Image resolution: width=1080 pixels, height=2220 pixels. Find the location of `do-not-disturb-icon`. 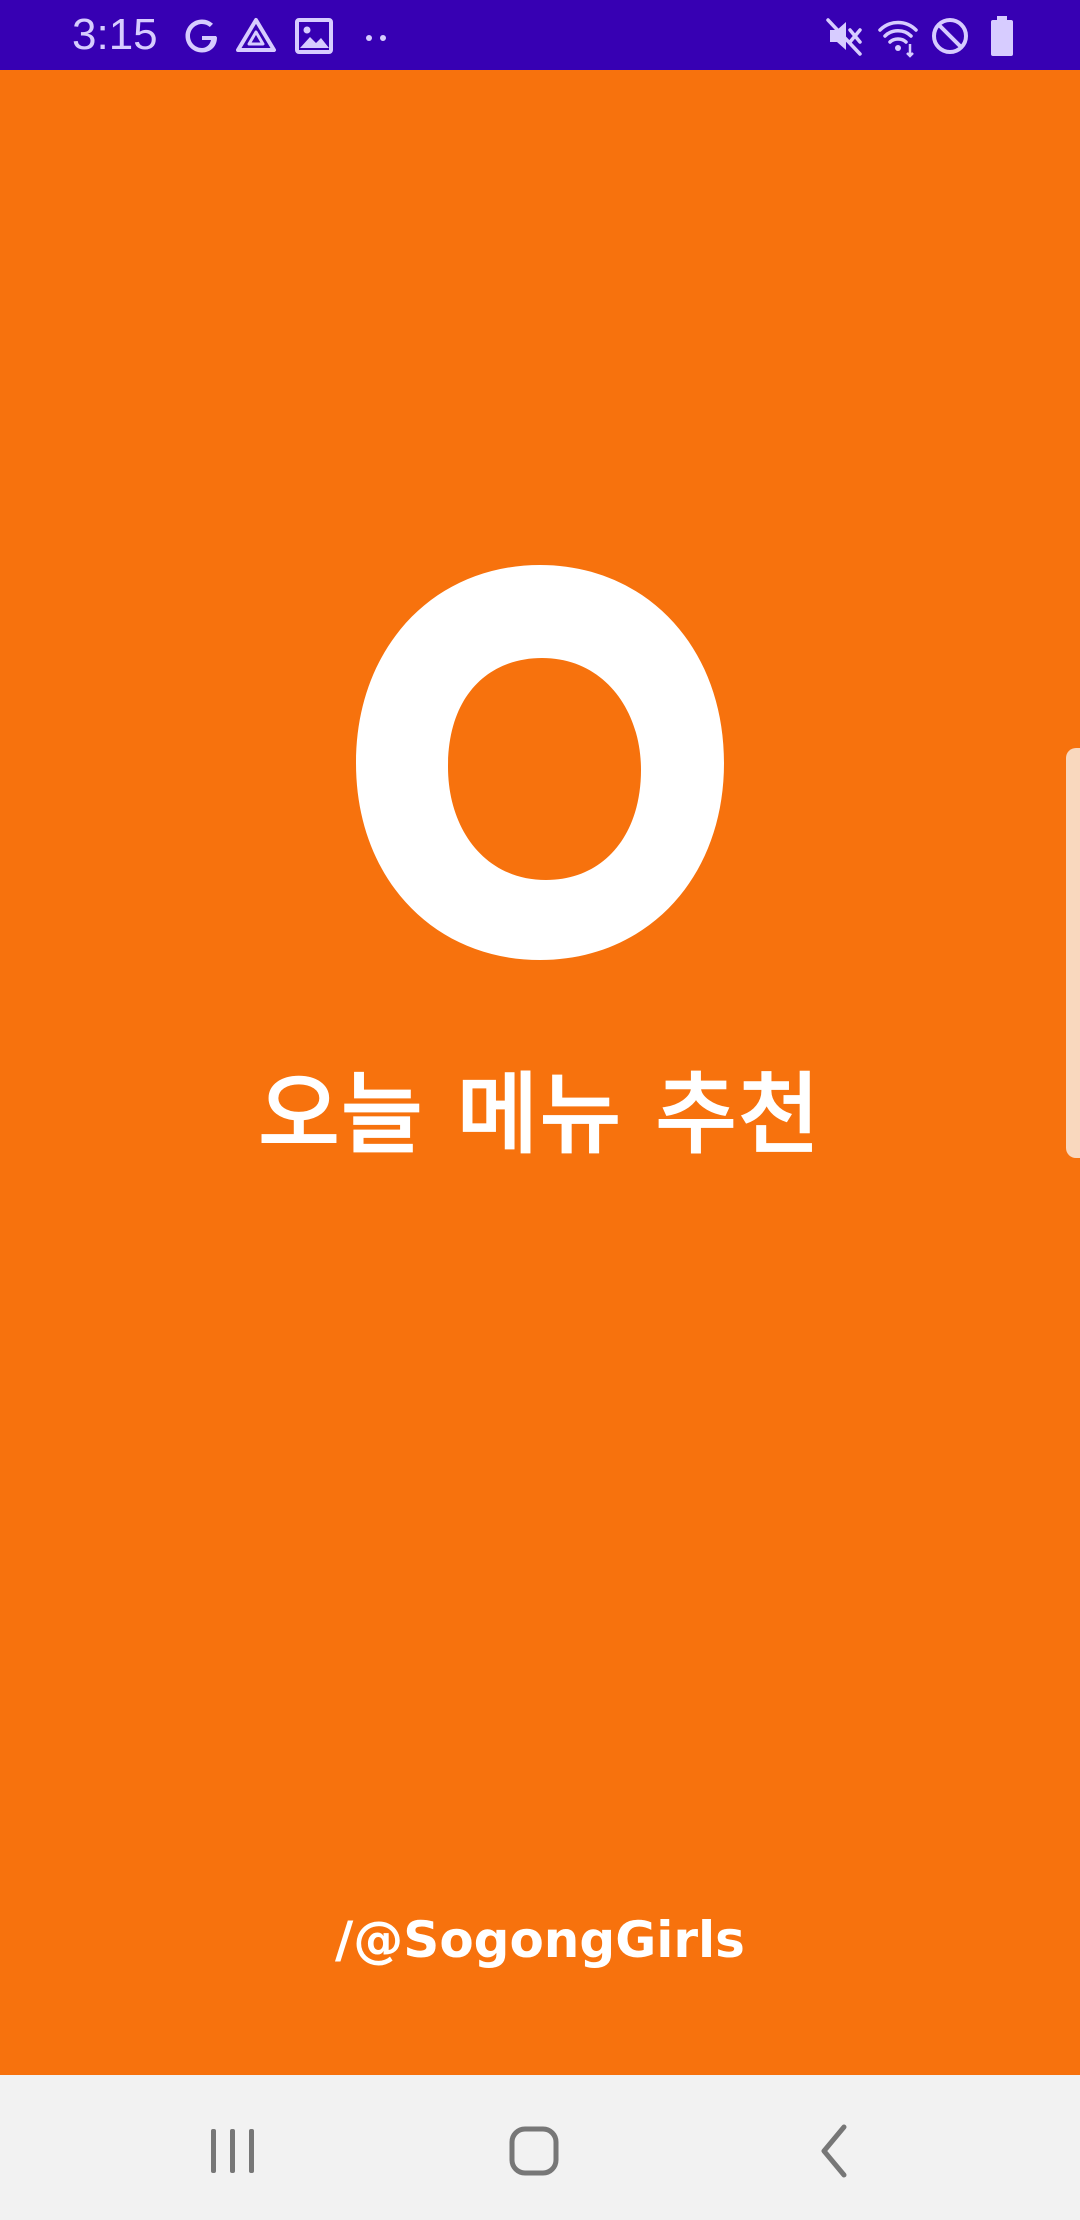

do-not-disturb-icon is located at coordinates (950, 36).